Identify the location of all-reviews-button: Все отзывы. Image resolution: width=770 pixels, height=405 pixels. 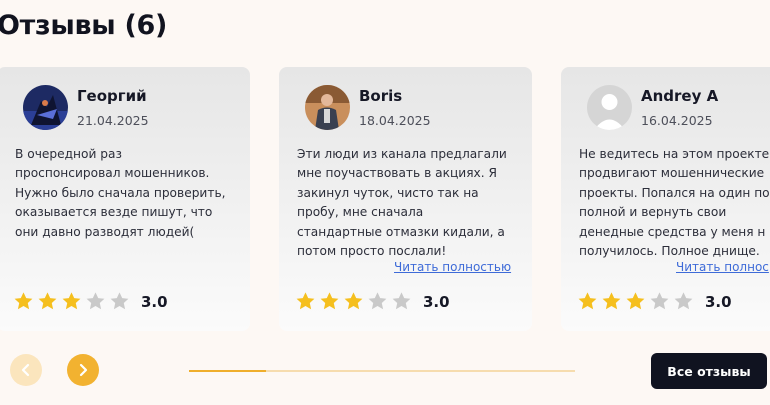
(709, 371).